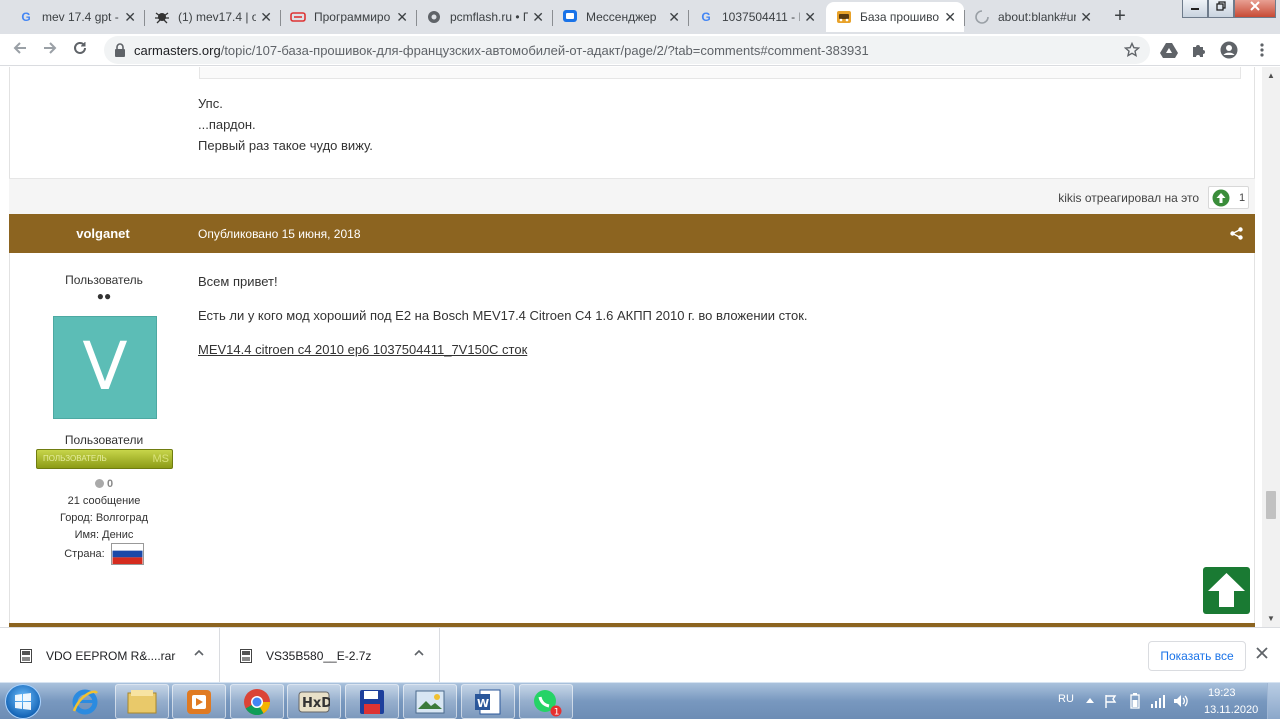  I want to click on tab-pcmflash: pcmflash.ru • П ✕, so click(484, 17).